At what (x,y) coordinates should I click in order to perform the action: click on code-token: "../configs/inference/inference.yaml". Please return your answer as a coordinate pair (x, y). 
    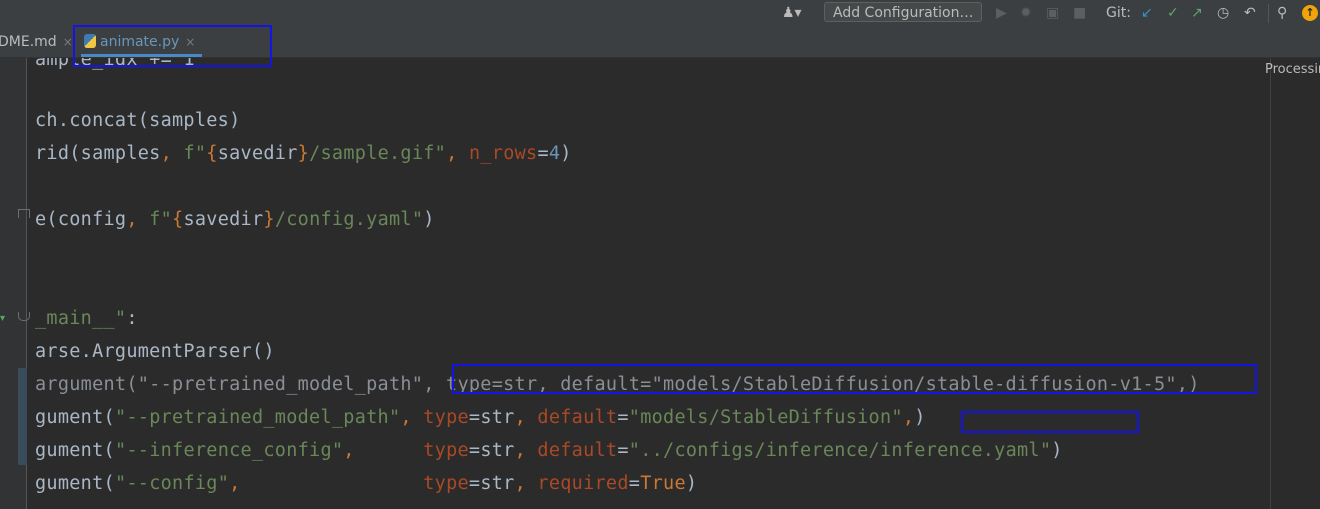
    Looking at the image, I should click on (840, 450).